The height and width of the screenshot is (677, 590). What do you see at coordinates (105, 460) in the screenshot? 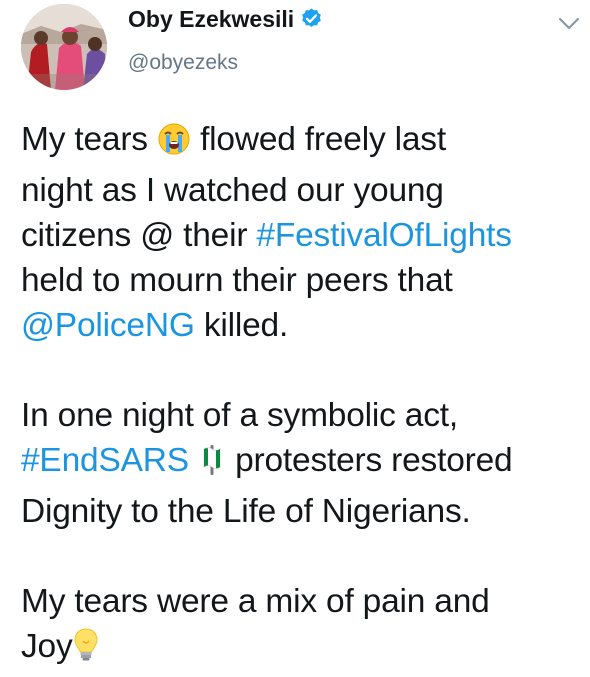
I see `hashtag-link-endsars: #EndSARS` at bounding box center [105, 460].